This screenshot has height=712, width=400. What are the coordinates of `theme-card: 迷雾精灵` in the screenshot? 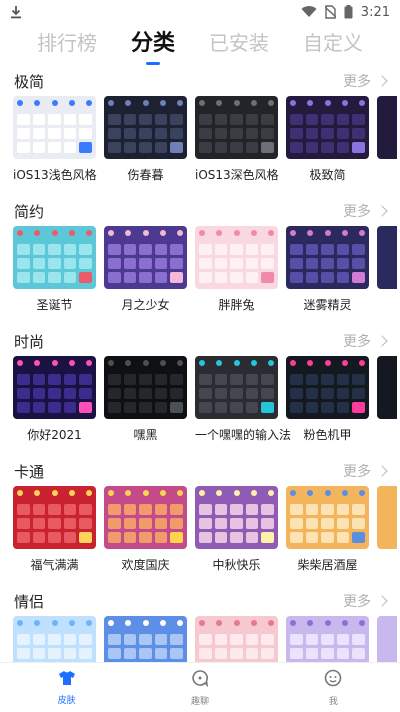 It's located at (327, 269).